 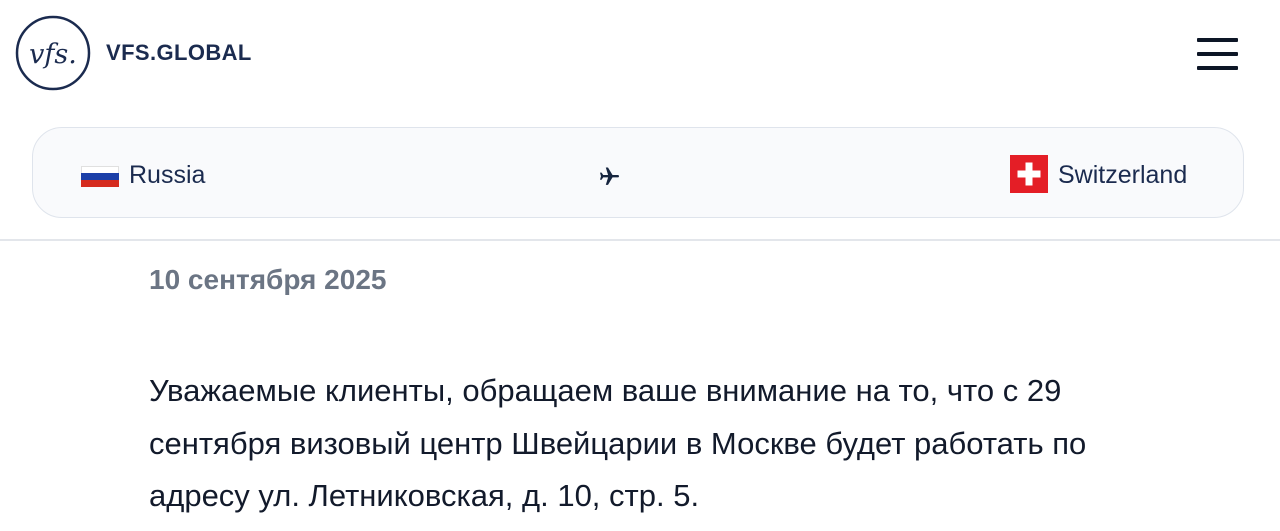 I want to click on logo-wordmark: VFS.GLOBAL, so click(x=179, y=53).